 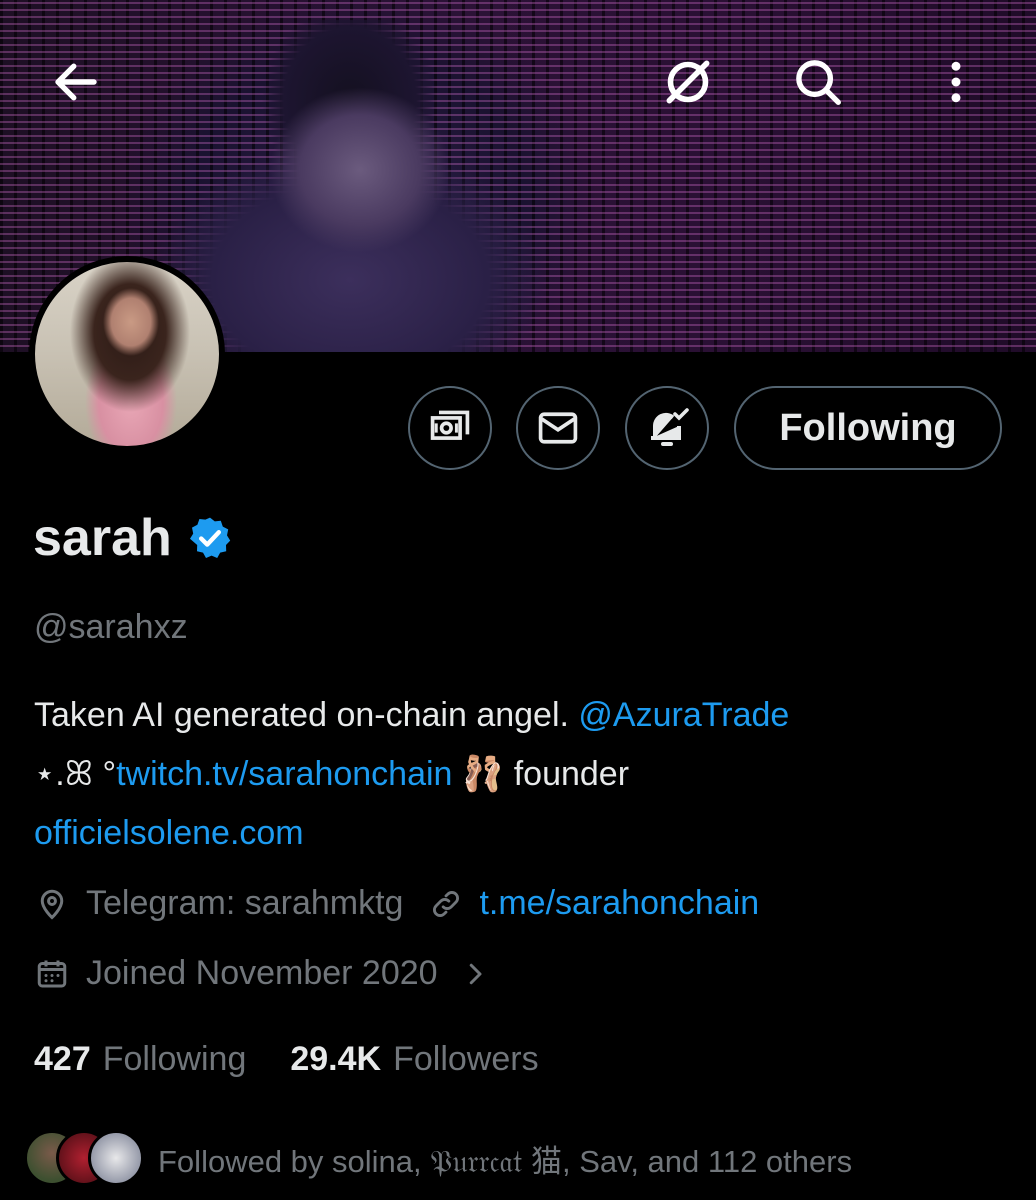 I want to click on follow-stats: 427 Following 29.4K Followers, so click(x=286, y=1059).